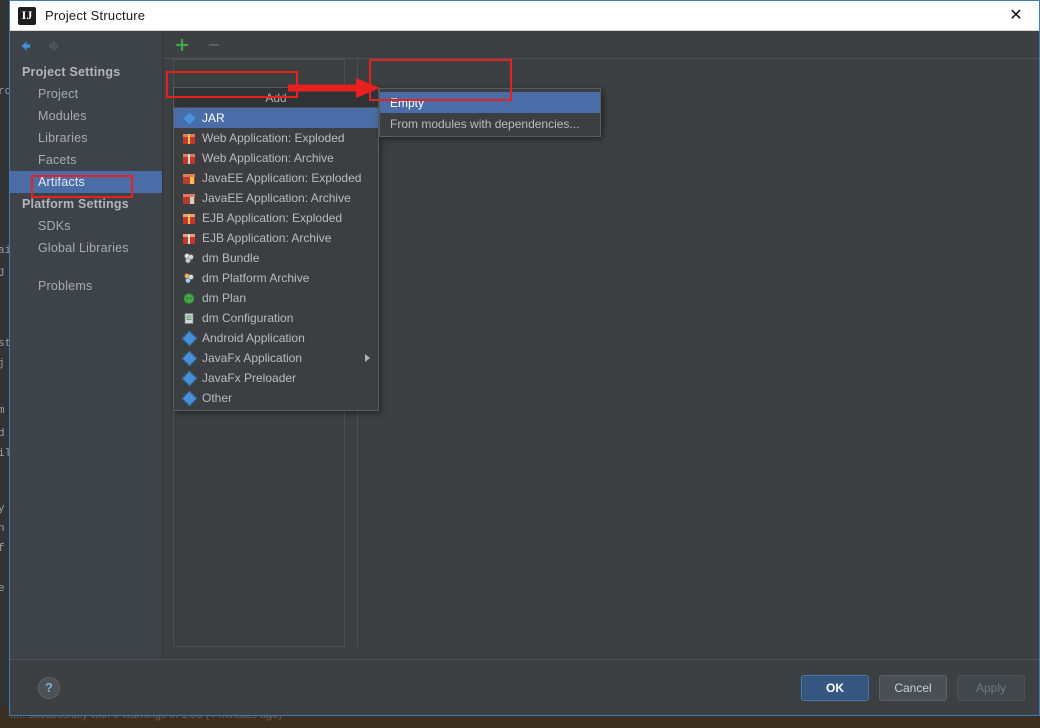  I want to click on menu-item-android-application: Android Application, so click(276, 338).